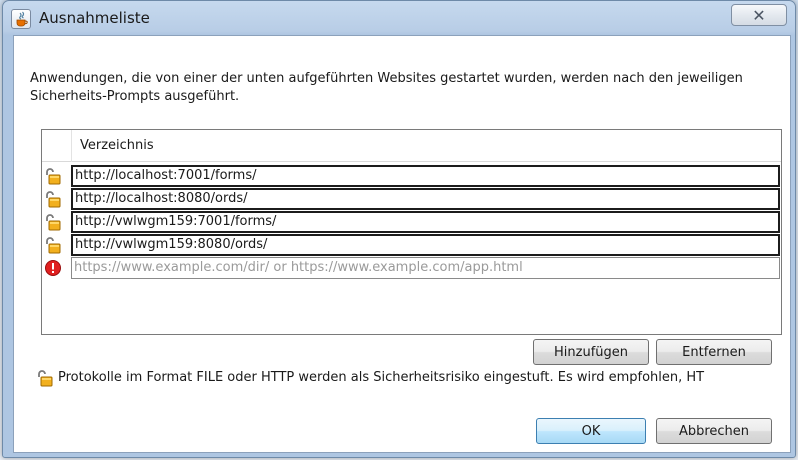 This screenshot has height=460, width=798. I want to click on column-header-directory: Verzeichnis, so click(117, 145).